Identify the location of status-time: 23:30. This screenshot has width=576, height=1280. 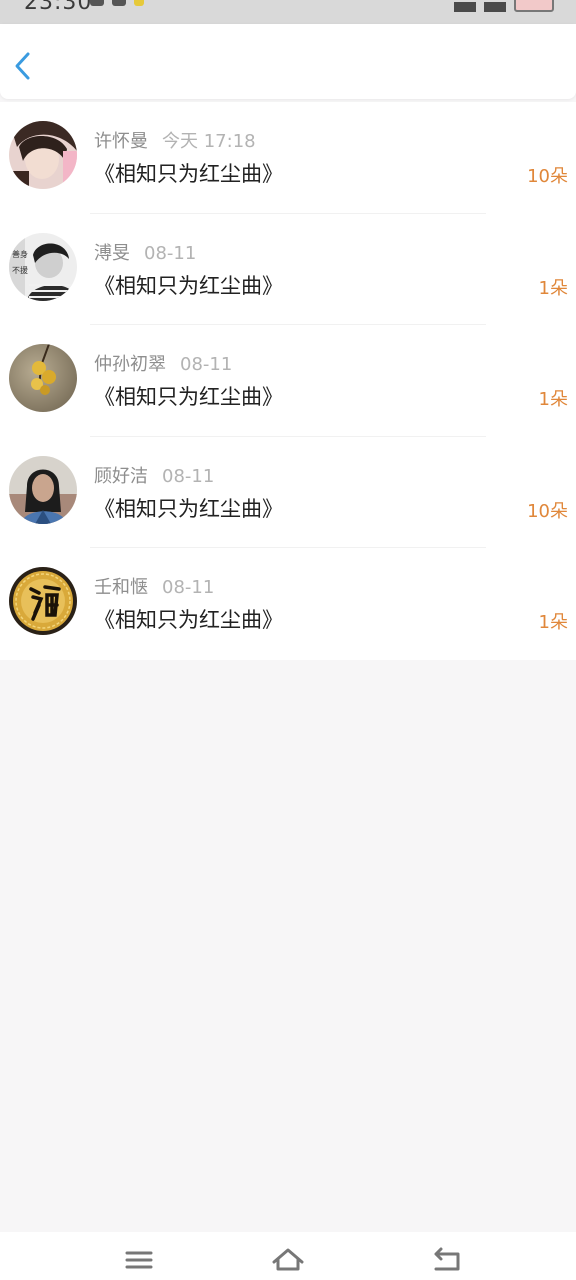
(58, 7).